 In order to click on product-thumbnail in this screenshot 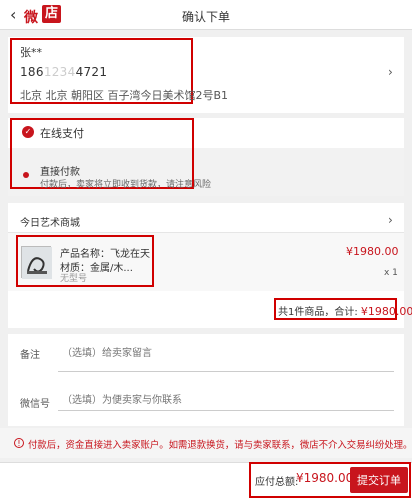, I will do `click(36, 262)`.